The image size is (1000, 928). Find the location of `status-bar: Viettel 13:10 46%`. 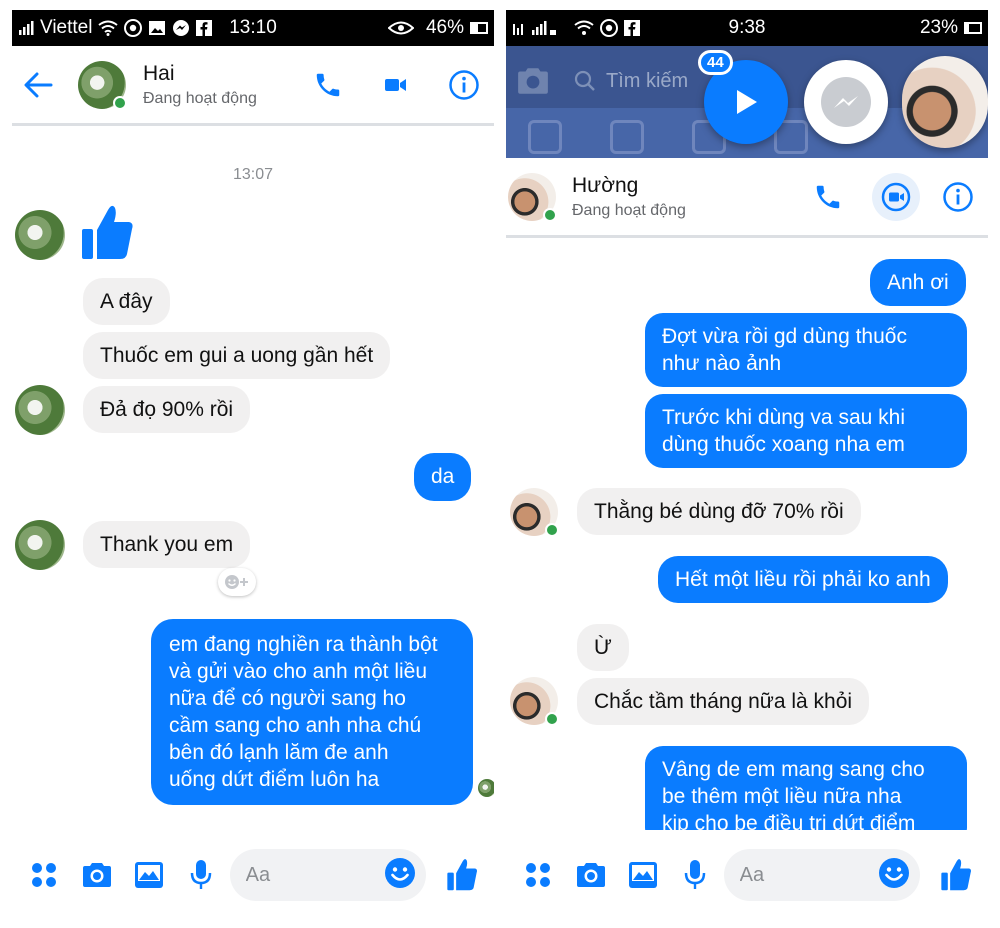

status-bar: Viettel 13:10 46% is located at coordinates (253, 28).